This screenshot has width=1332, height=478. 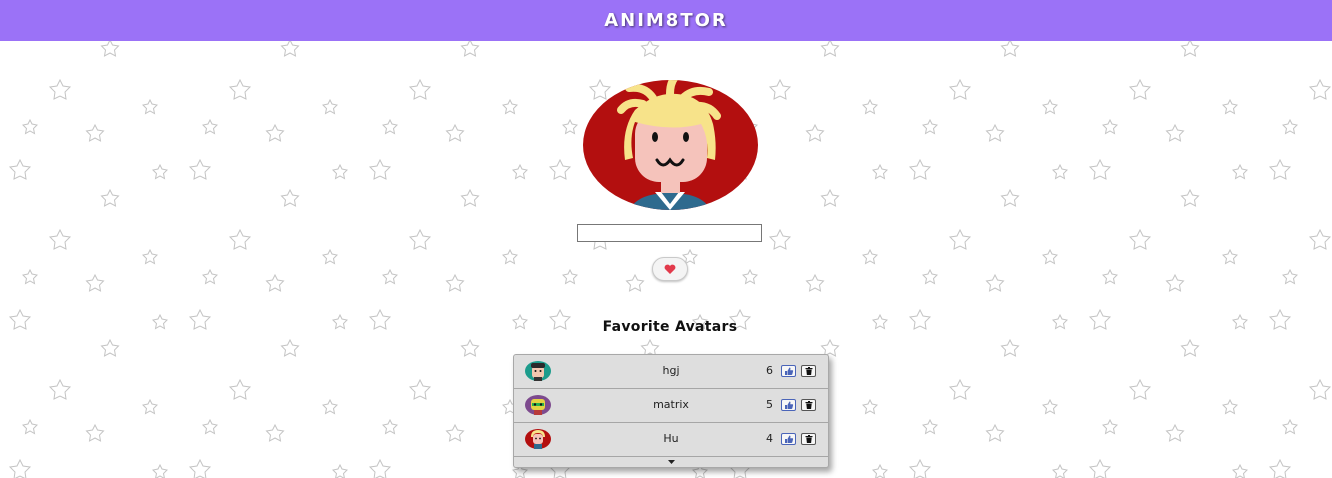 What do you see at coordinates (671, 406) in the screenshot?
I see `list-item: matrix 5` at bounding box center [671, 406].